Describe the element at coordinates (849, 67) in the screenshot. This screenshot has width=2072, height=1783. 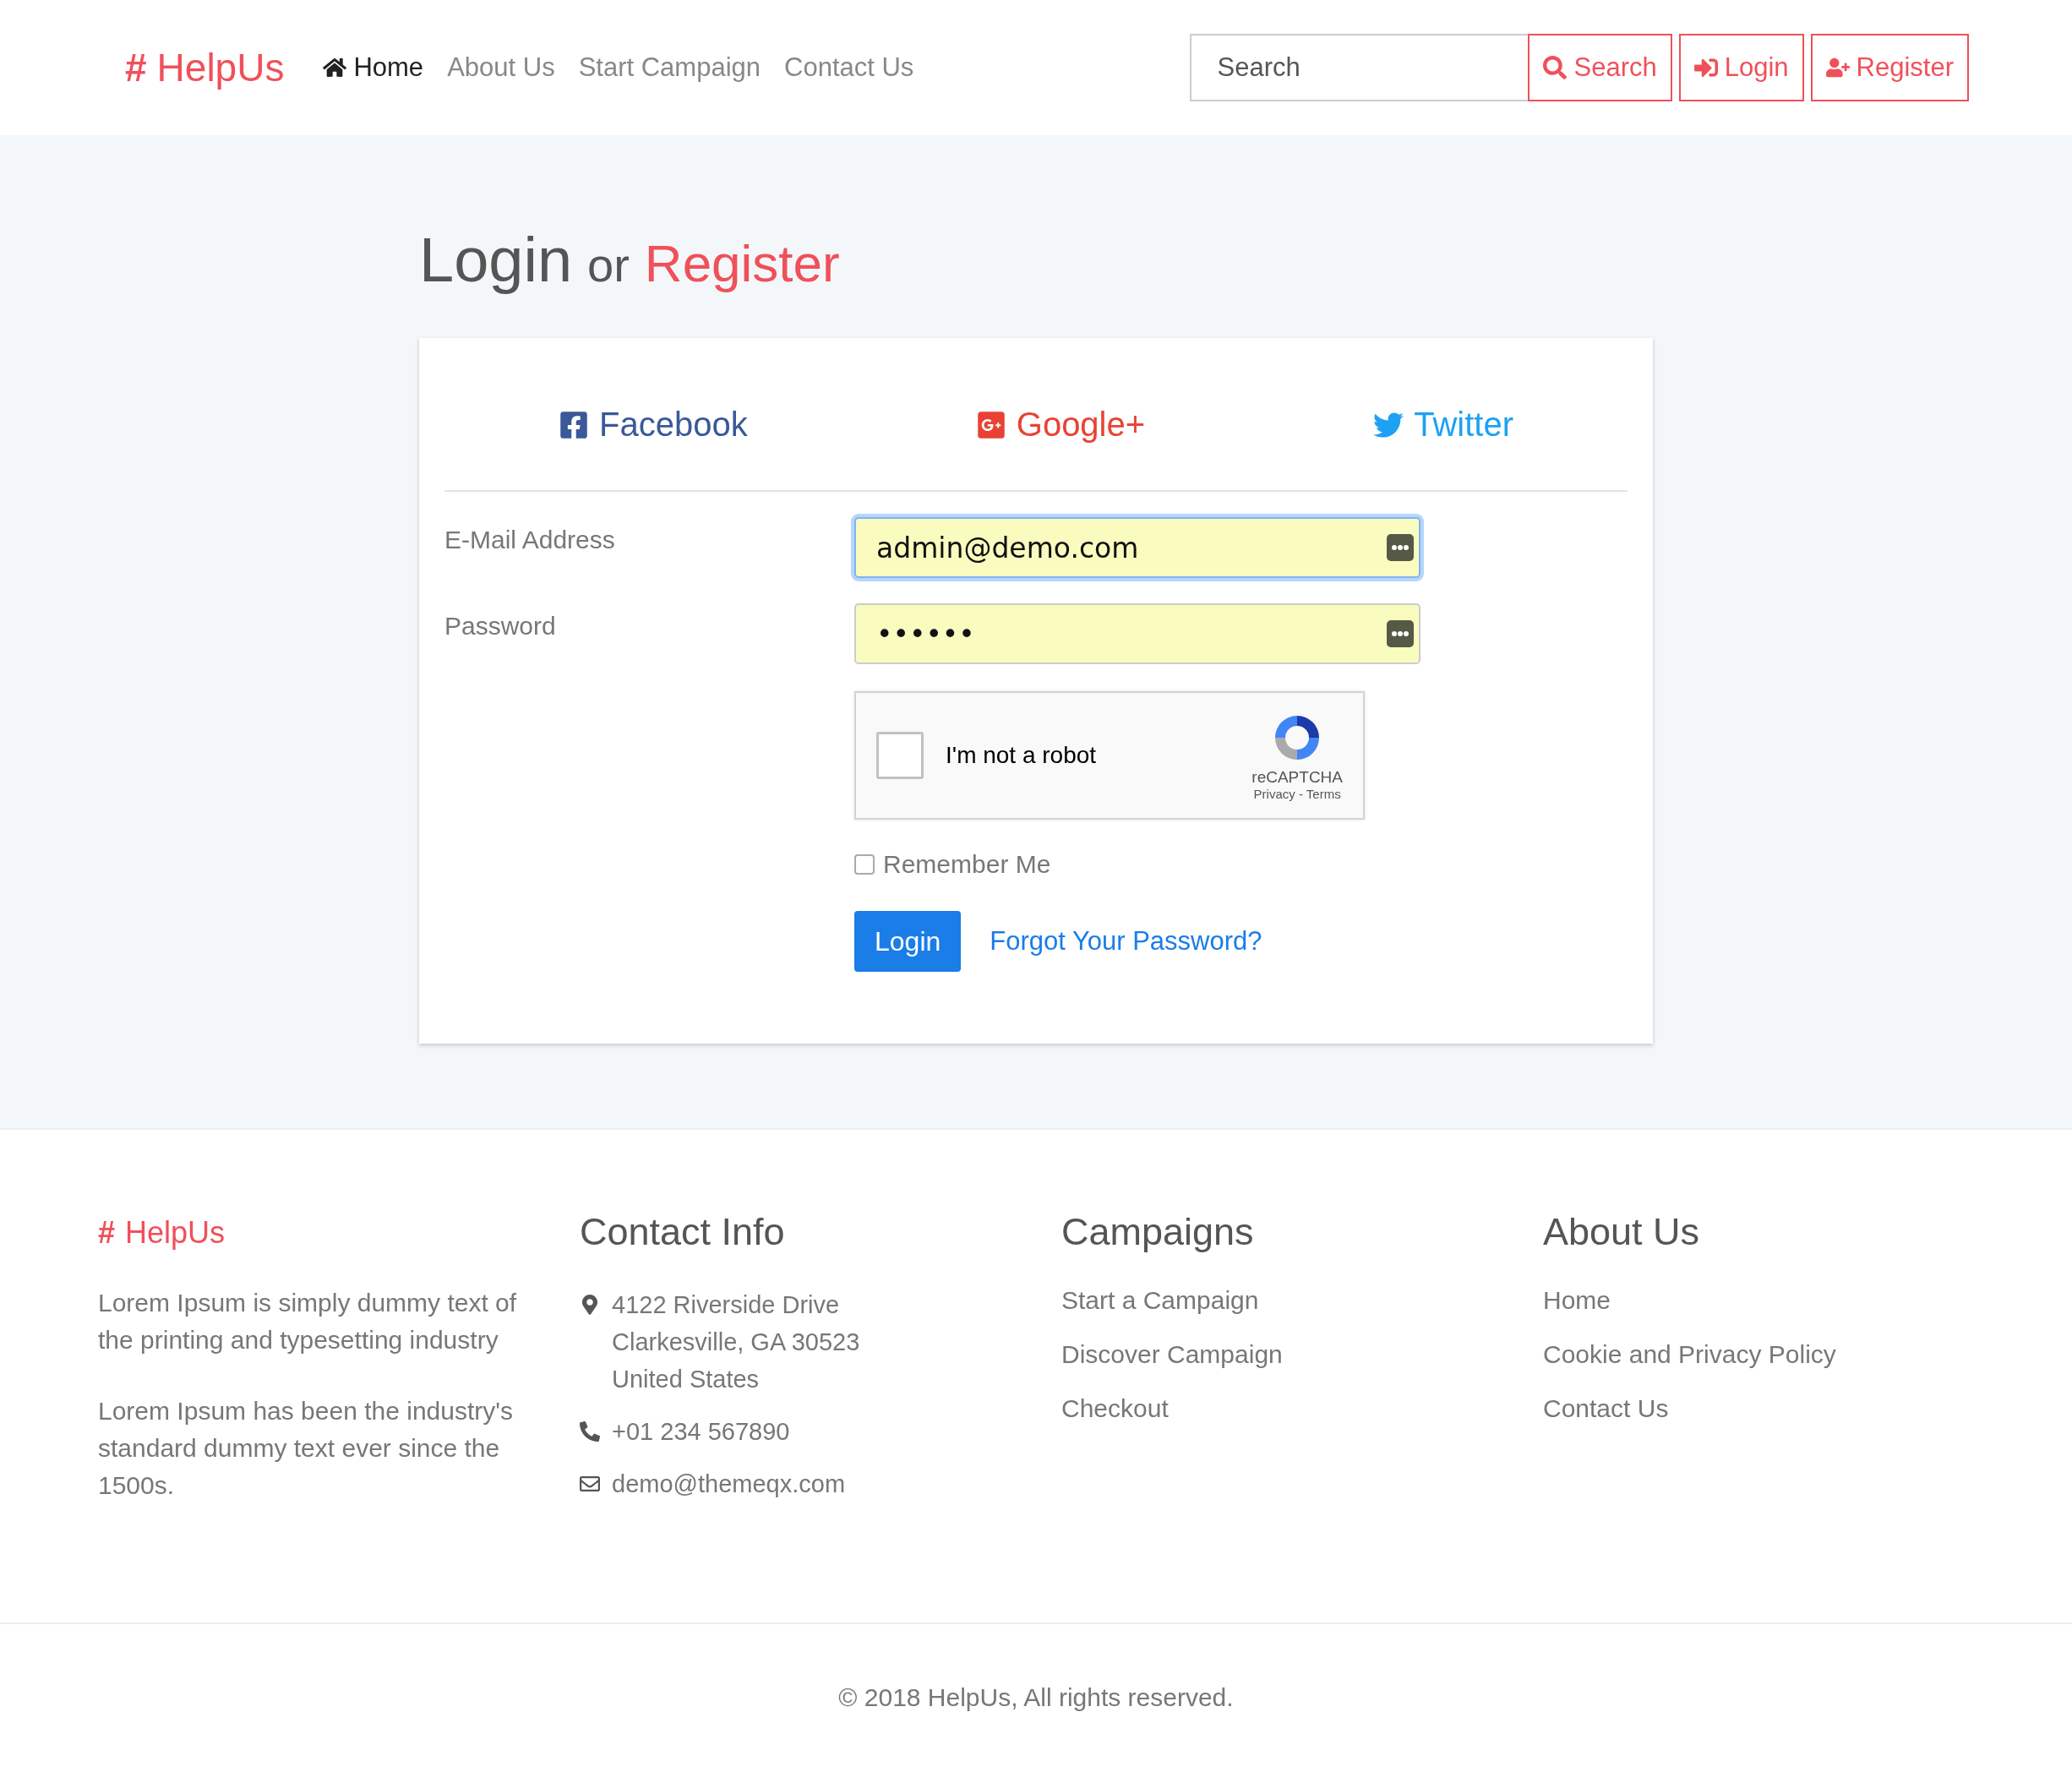
I see `nav-link: Contact Us` at that location.